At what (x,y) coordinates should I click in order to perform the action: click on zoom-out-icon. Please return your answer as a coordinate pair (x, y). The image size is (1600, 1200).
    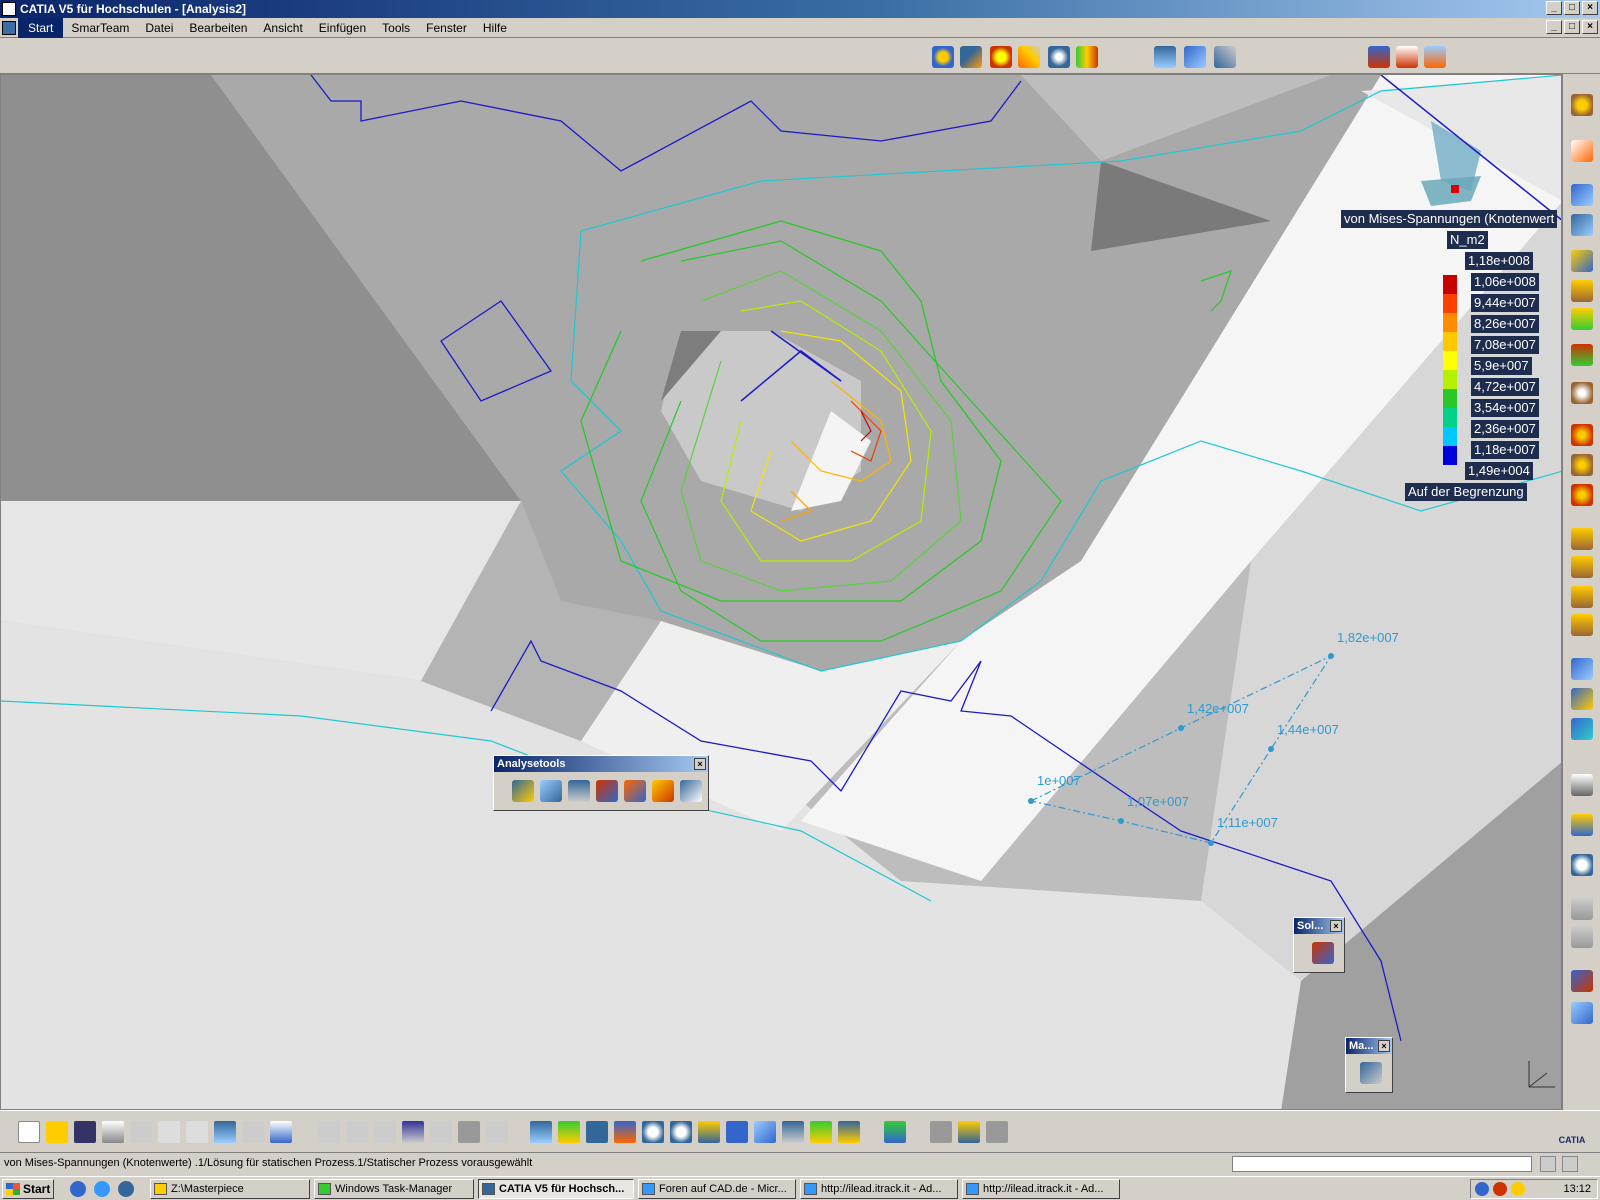
    Looking at the image, I should click on (681, 1132).